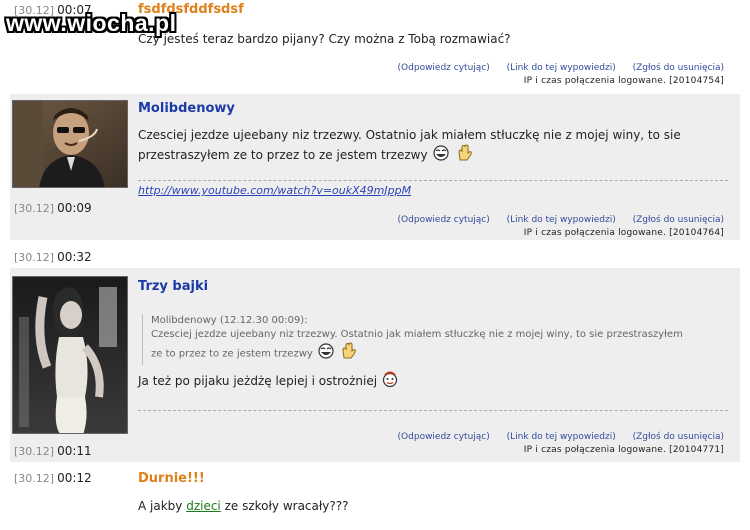 The height and width of the screenshot is (530, 750). I want to click on post-timestamp: [30.12] 00:11, so click(53, 451).